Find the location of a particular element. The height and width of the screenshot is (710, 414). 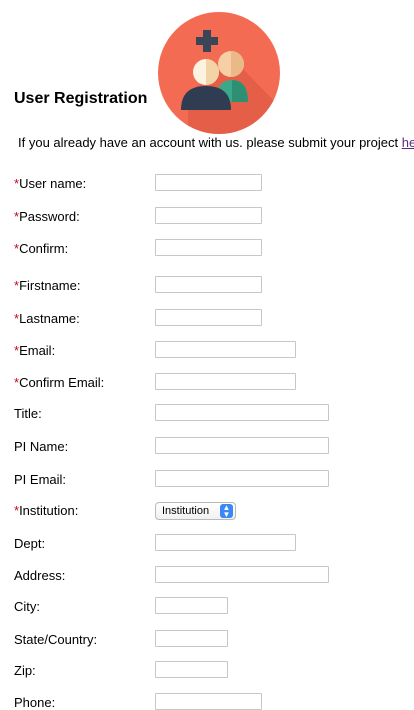

field-label-text: City: is located at coordinates (27, 606).